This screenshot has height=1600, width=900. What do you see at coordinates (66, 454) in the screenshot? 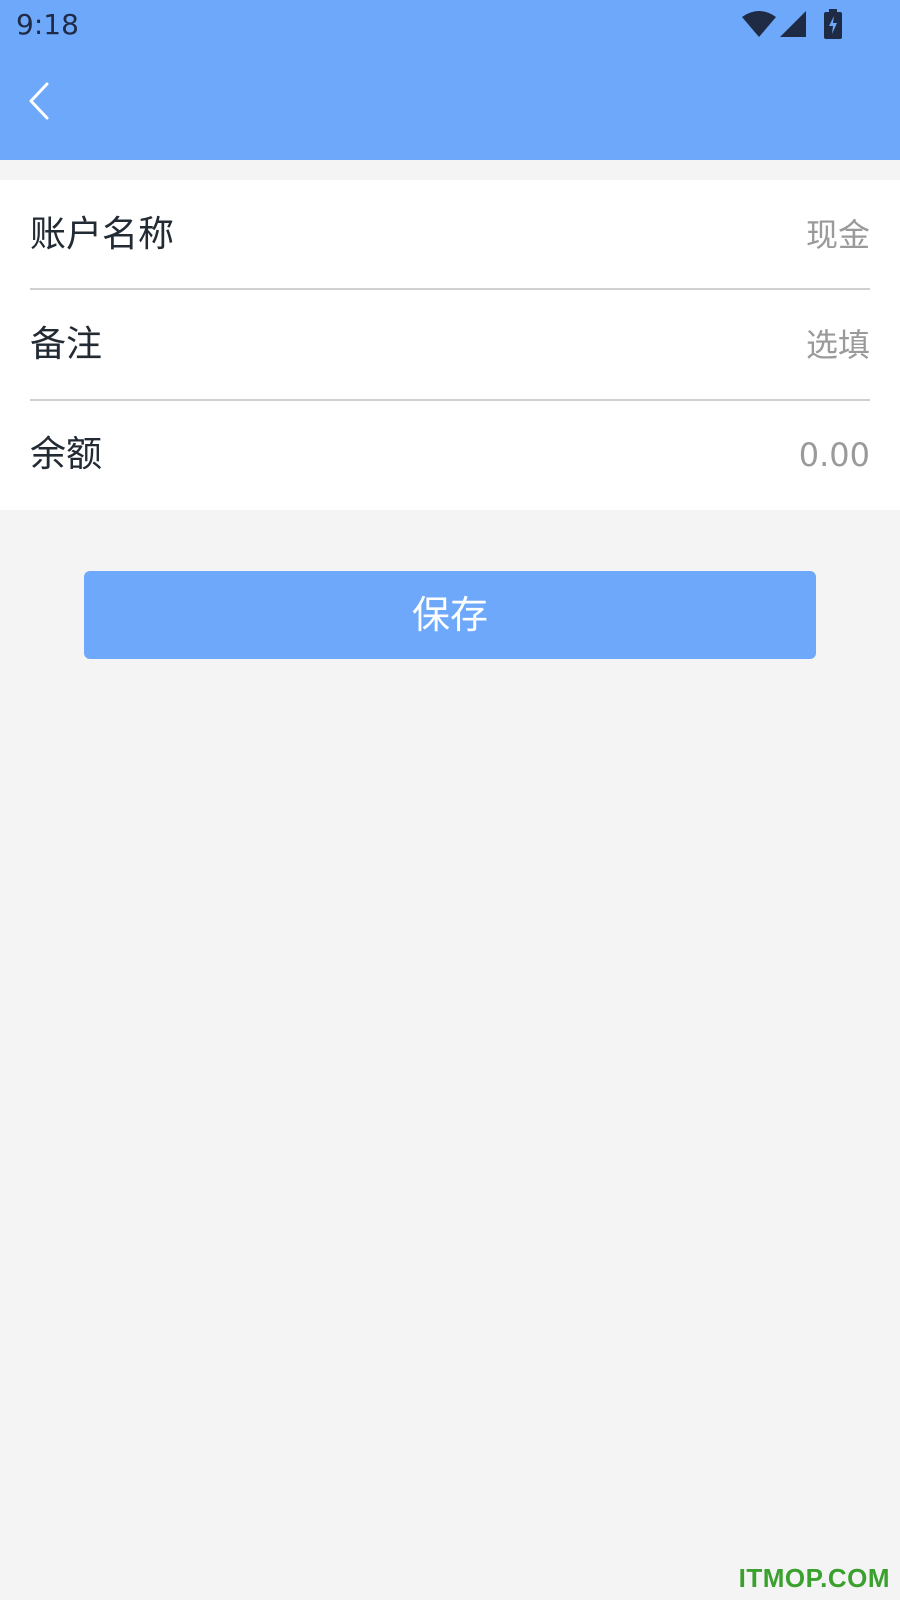
I see `balance-label: 余额` at bounding box center [66, 454].